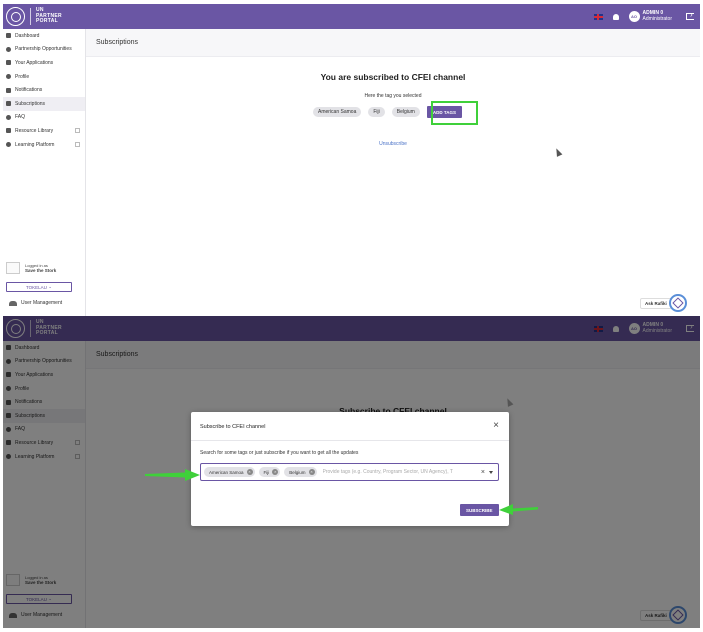 The width and height of the screenshot is (703, 632). Describe the element at coordinates (8, 117) in the screenshot. I see `help-icon` at that location.